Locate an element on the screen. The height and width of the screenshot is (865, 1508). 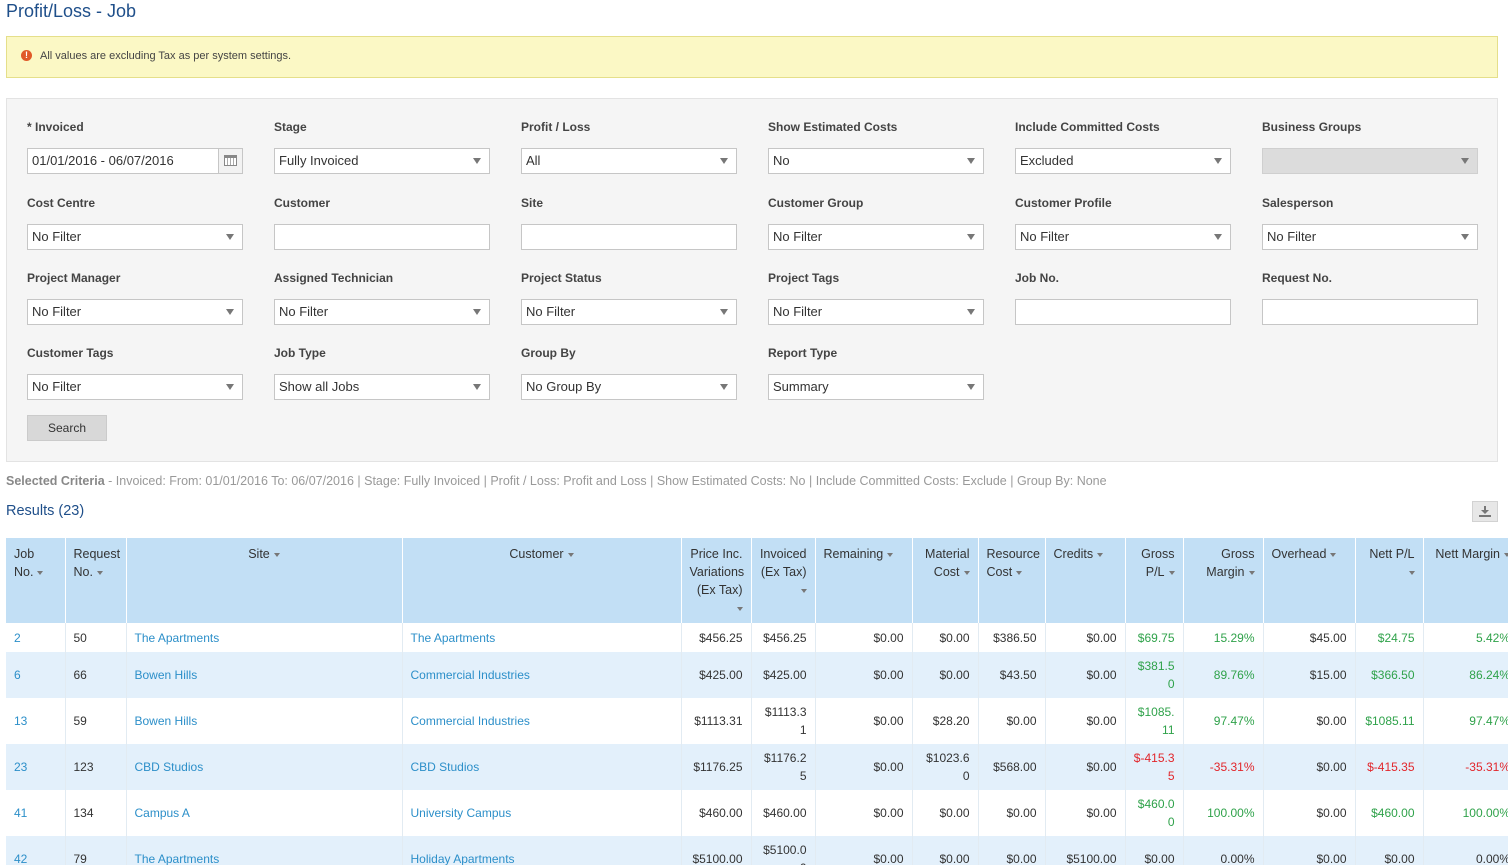
column-header-gross-pl: Gross P/L is located at coordinates (1153, 580).